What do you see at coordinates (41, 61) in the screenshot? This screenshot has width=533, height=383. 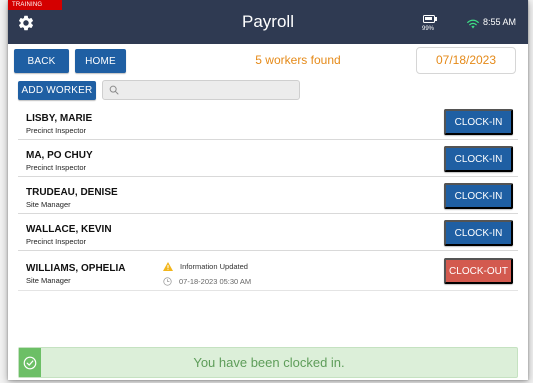 I see `back-button: BACK` at bounding box center [41, 61].